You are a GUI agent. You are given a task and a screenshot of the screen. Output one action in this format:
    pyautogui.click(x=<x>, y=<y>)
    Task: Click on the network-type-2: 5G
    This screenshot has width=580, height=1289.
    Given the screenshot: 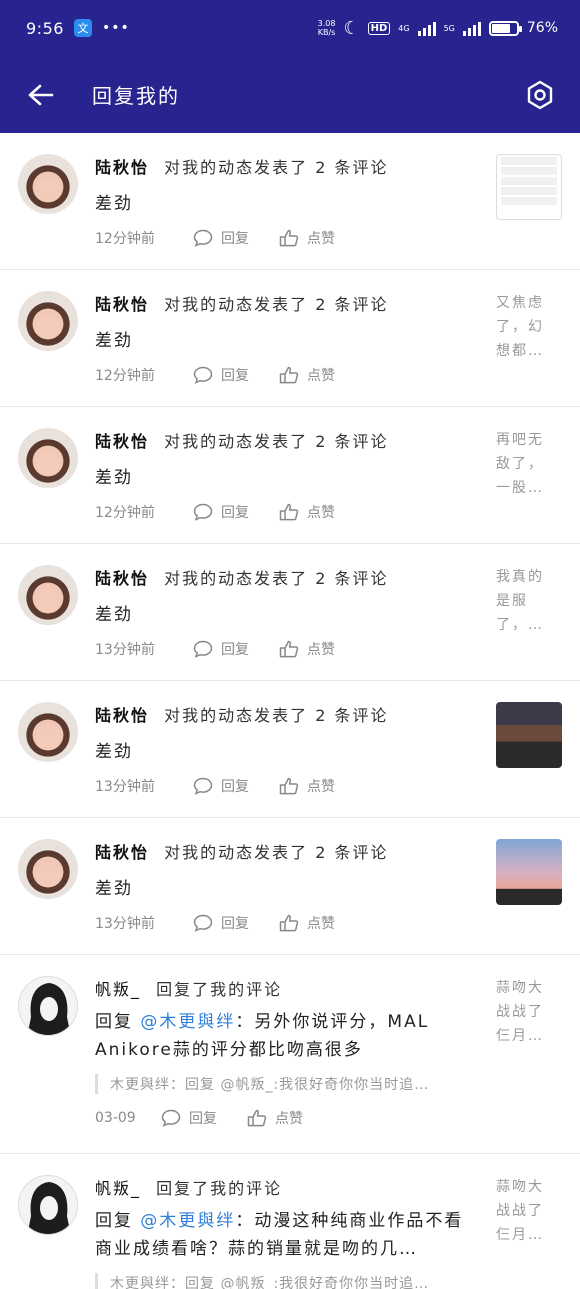 What is the action you would take?
    pyautogui.click(x=449, y=28)
    